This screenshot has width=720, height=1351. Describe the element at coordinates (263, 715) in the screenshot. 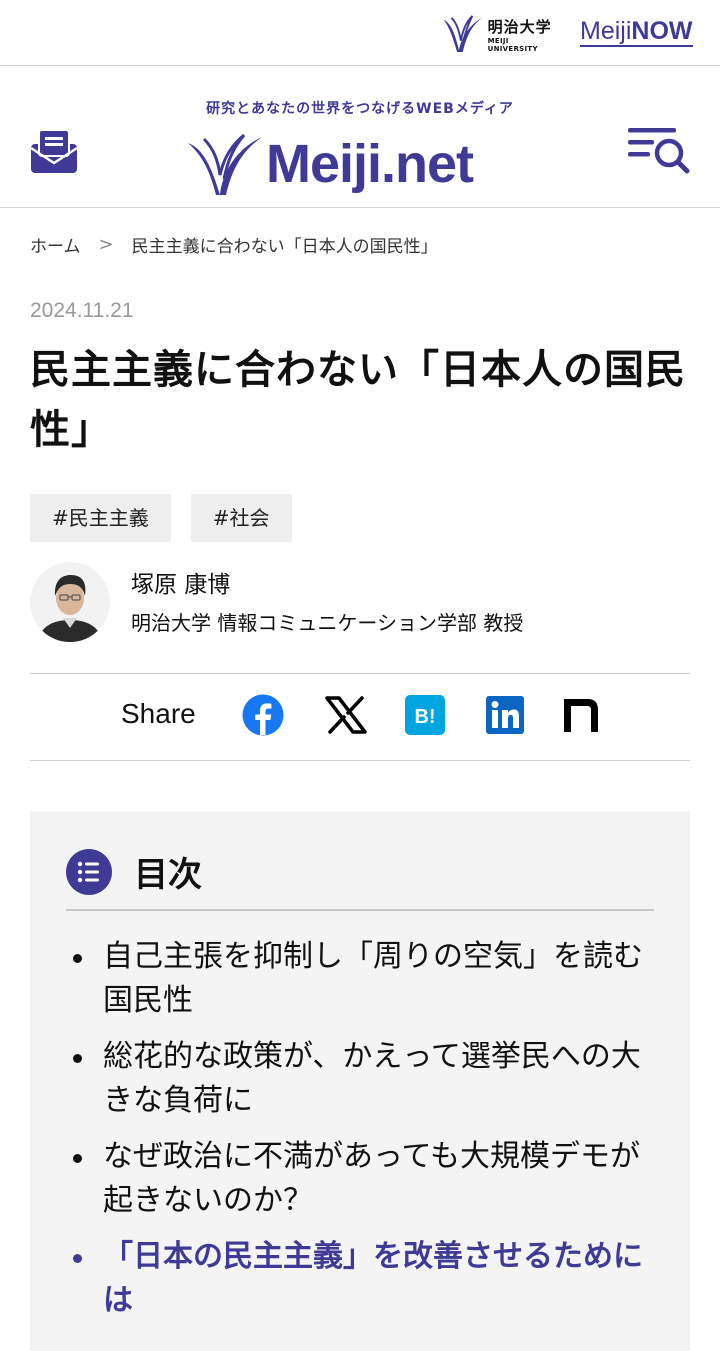

I see `facebook-icon` at that location.